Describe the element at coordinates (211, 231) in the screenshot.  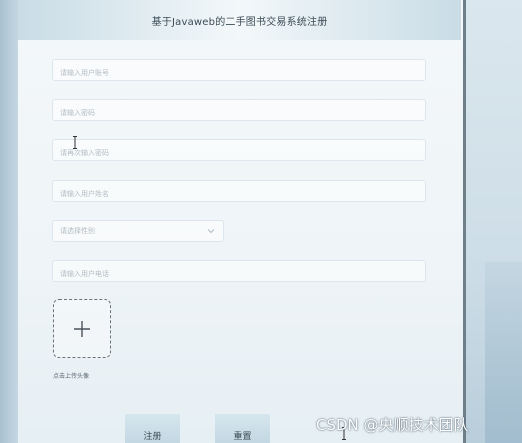
I see `chevron-down-icon` at that location.